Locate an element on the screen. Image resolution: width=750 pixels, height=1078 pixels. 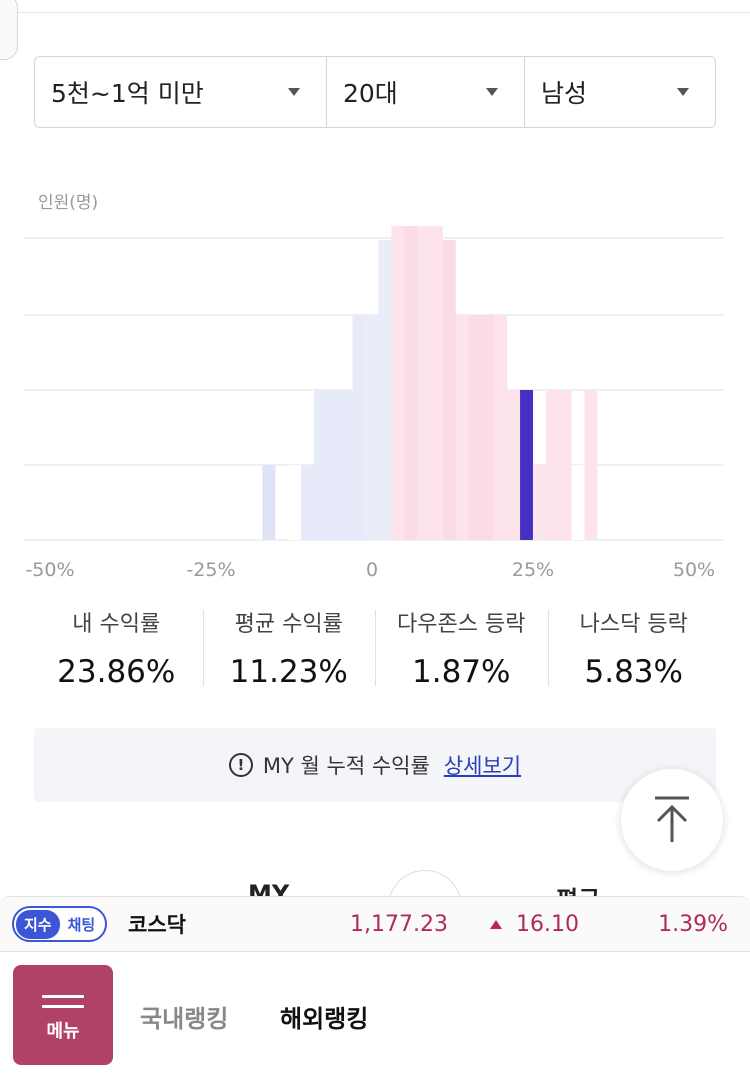
top-divider is located at coordinates (375, 12).